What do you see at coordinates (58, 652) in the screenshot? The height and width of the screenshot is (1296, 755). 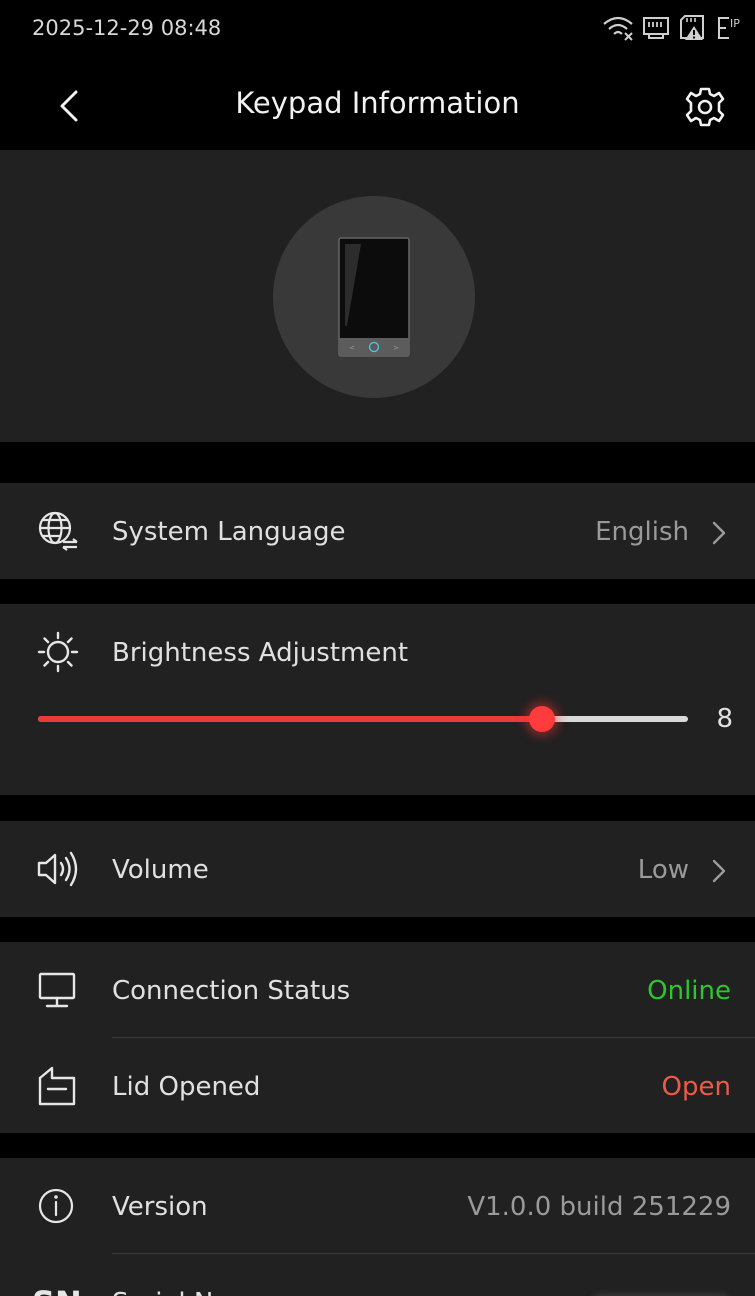 I see `sun-icon` at bounding box center [58, 652].